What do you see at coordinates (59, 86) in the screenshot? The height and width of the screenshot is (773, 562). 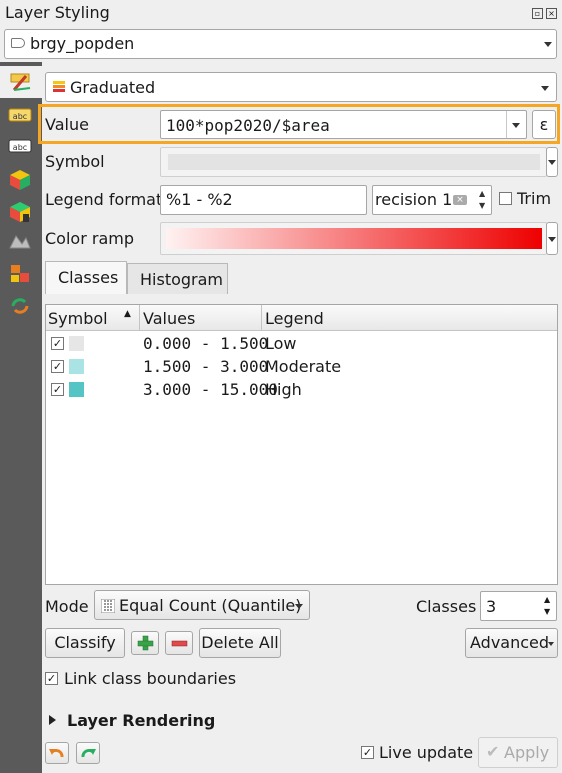 I see `graduated-icon` at bounding box center [59, 86].